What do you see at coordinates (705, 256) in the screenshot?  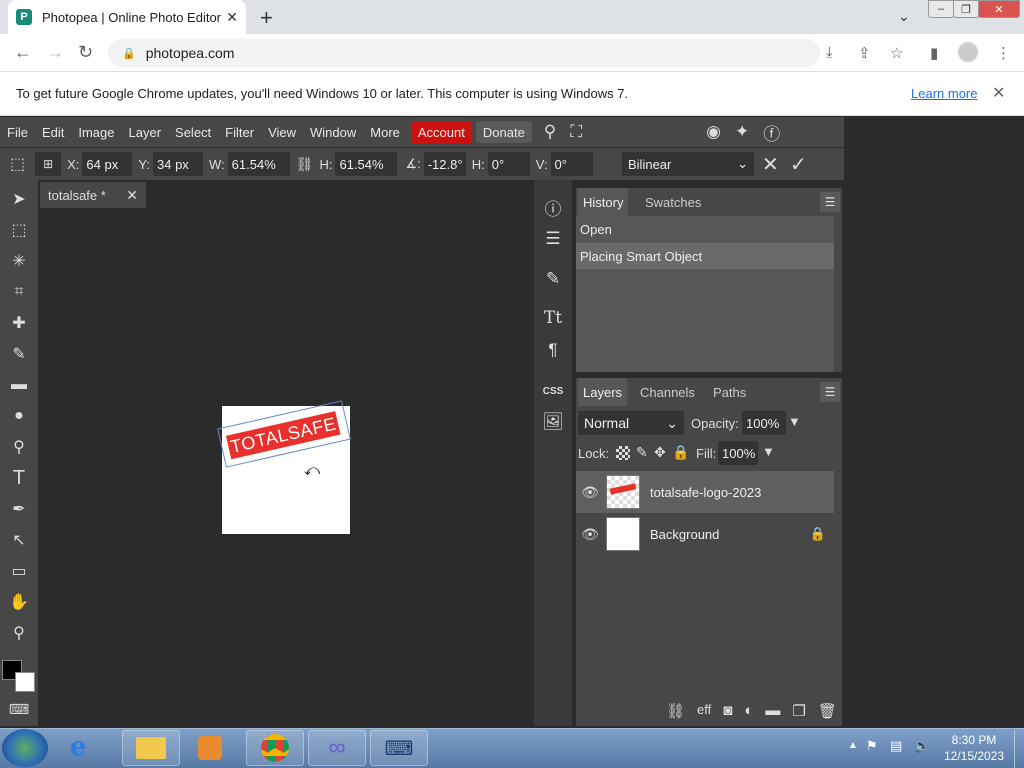 I see `history-item-selected: Placing Smart Object` at bounding box center [705, 256].